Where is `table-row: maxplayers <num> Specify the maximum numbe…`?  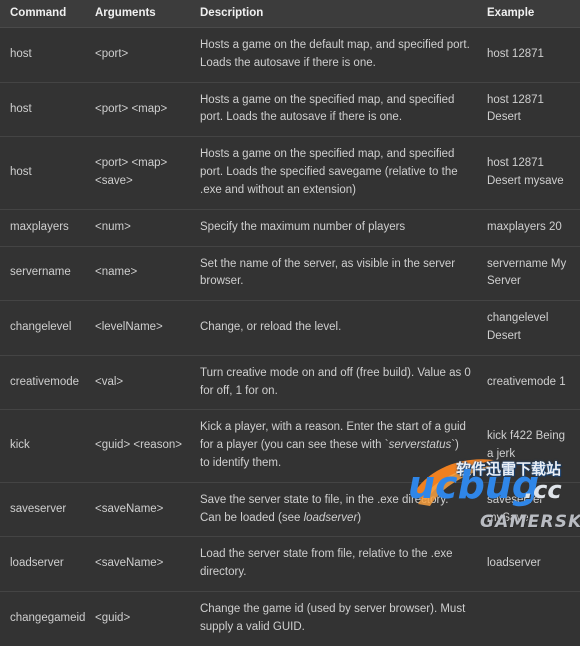 table-row: maxplayers <num> Specify the maximum numbe… is located at coordinates (290, 227).